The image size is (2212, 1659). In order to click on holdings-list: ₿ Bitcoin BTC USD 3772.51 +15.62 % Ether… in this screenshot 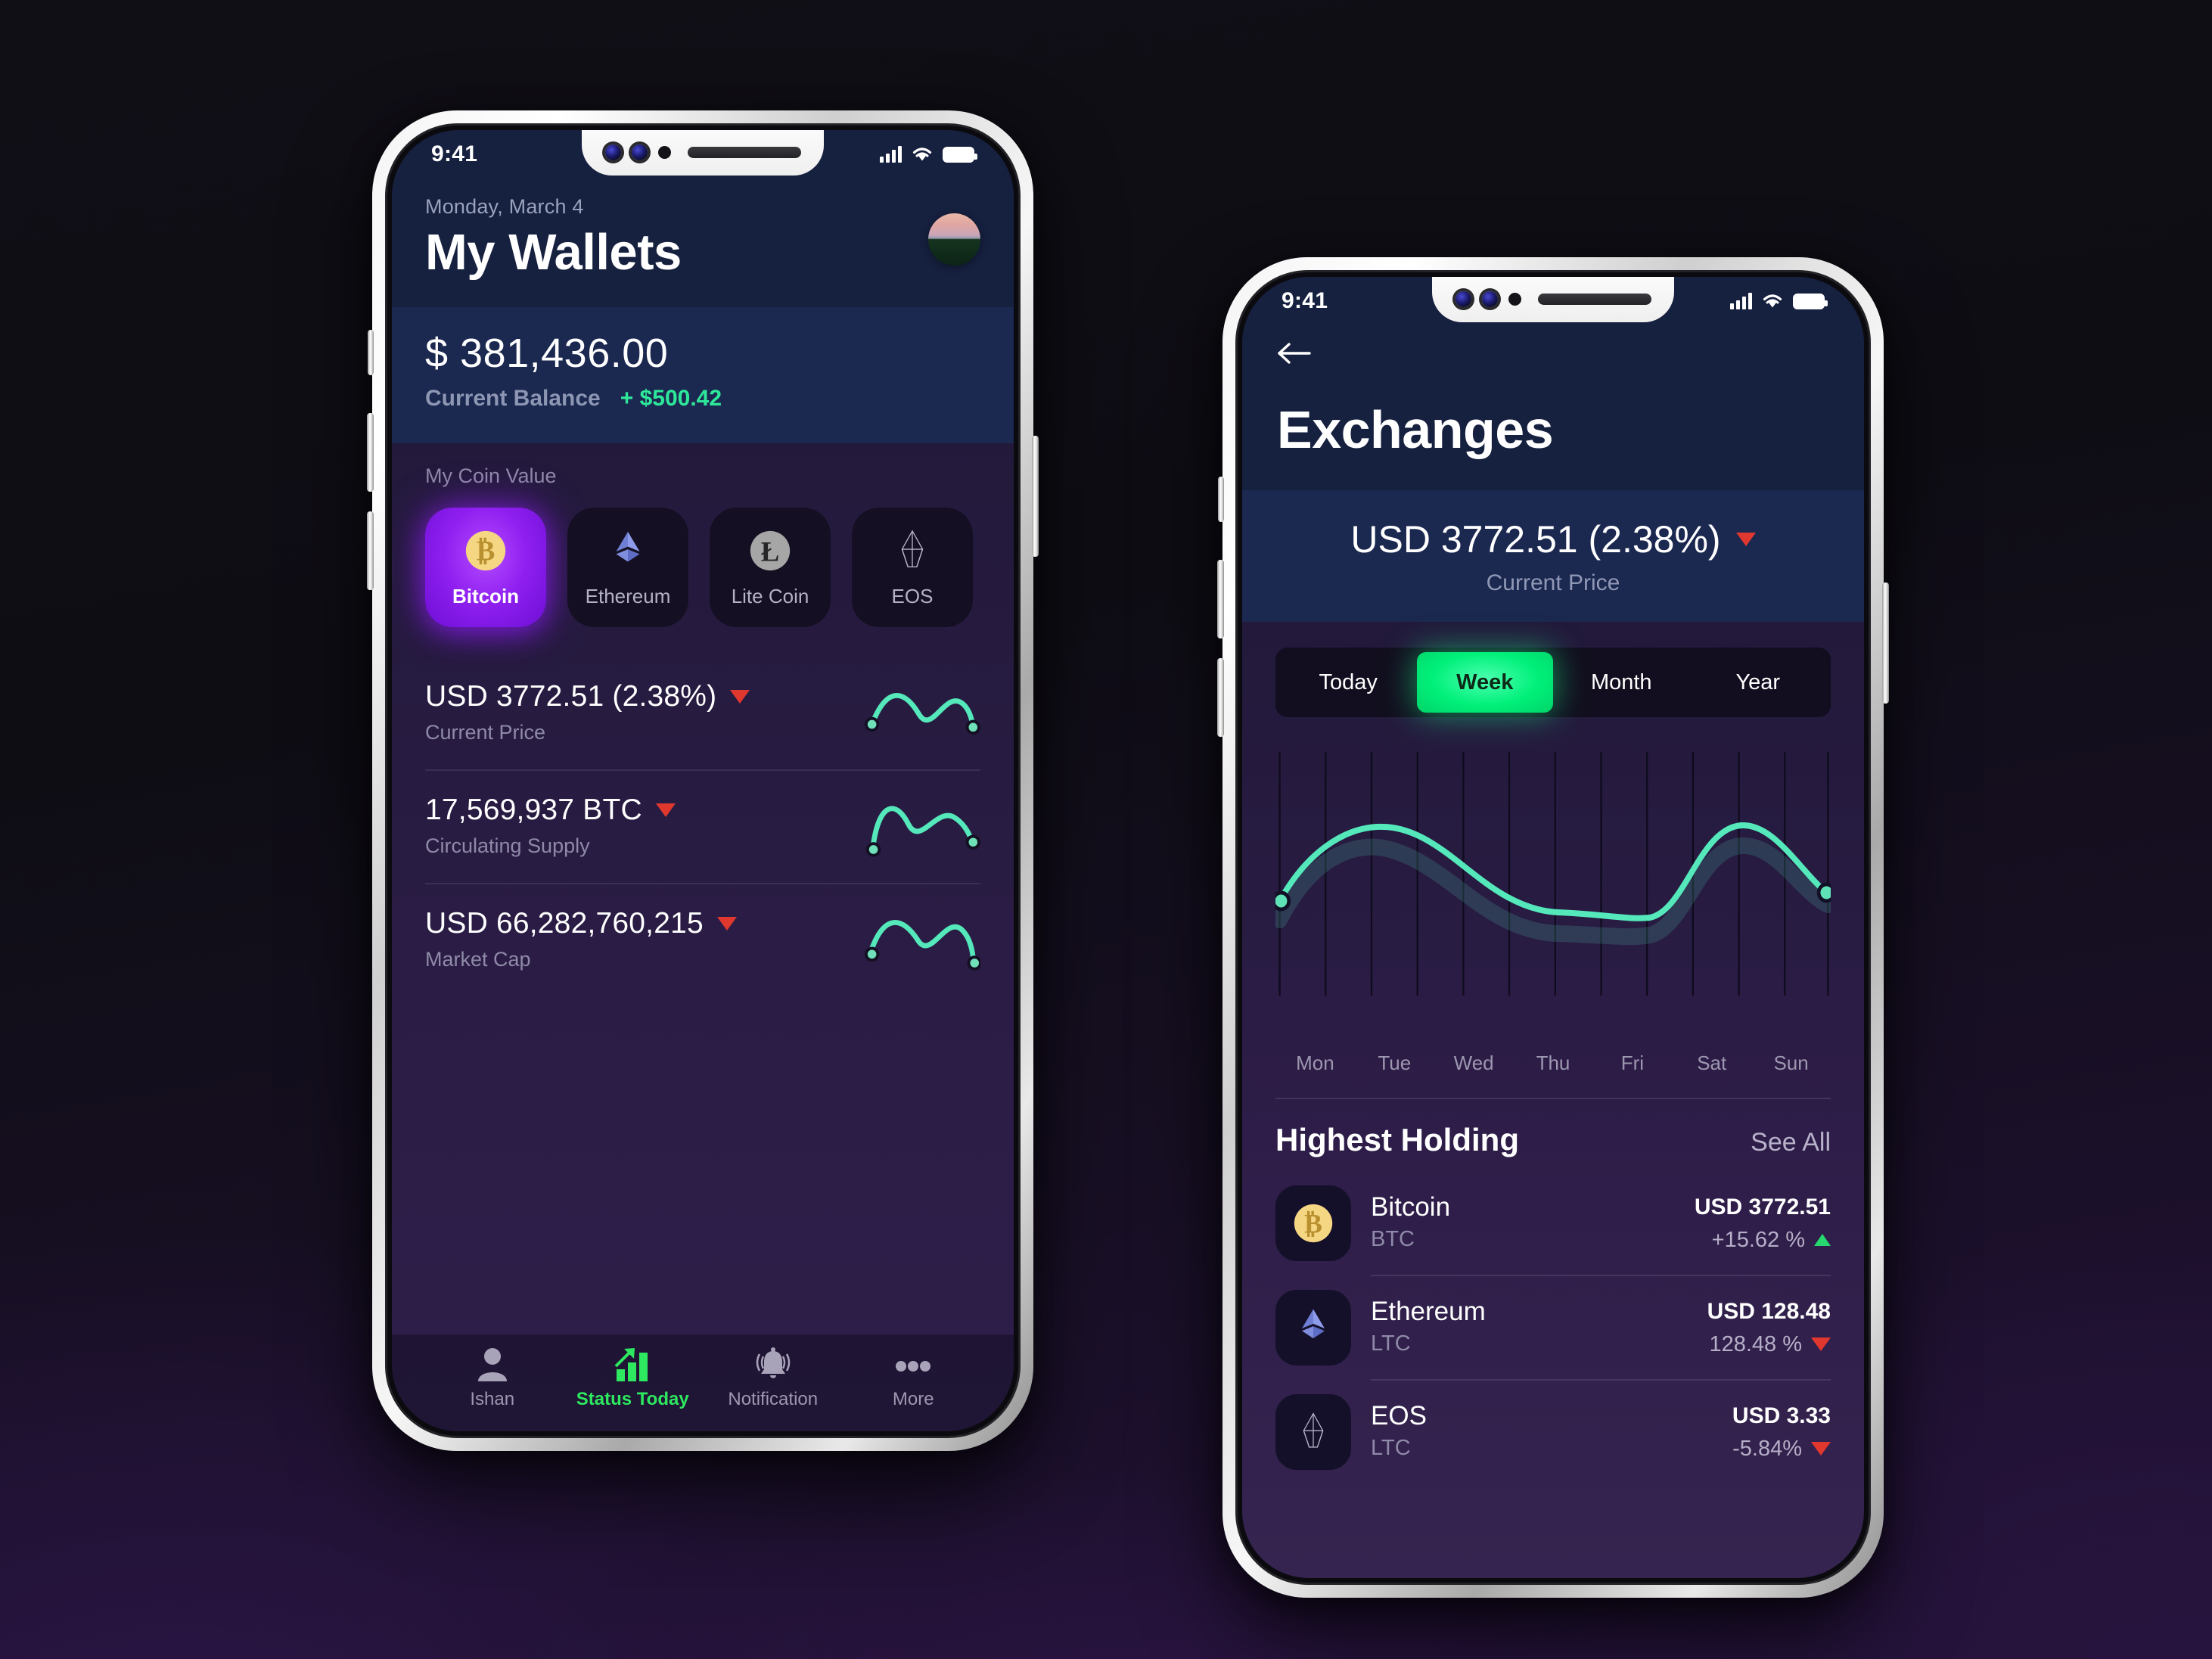, I will do `click(1553, 1328)`.